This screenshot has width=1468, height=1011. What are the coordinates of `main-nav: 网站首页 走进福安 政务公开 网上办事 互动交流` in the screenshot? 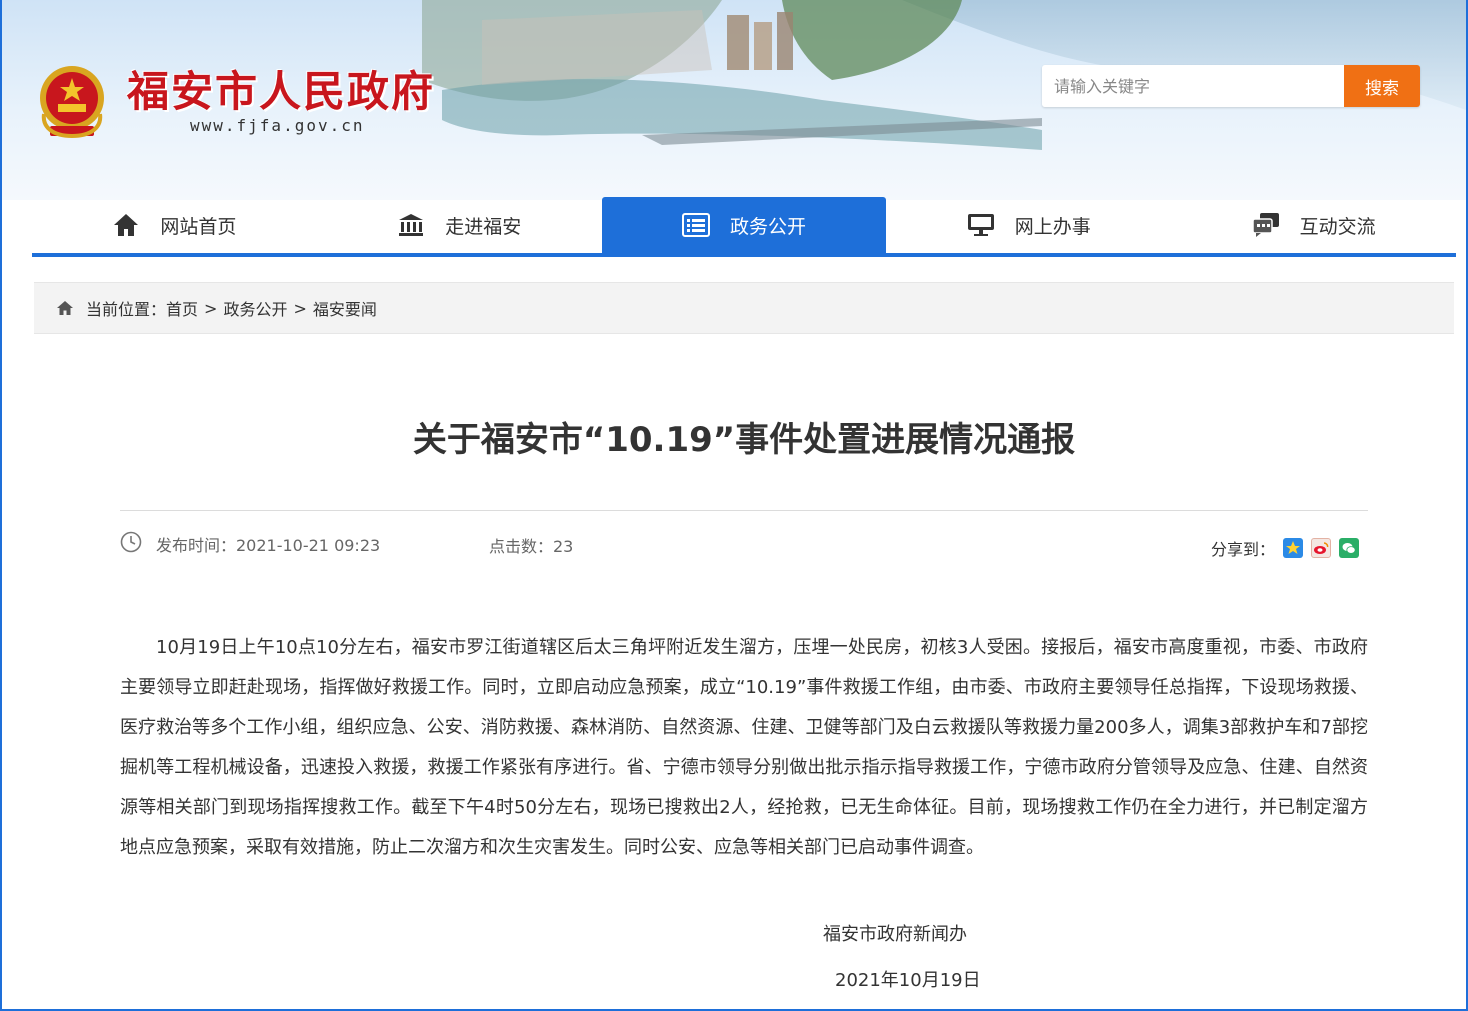 It's located at (744, 227).